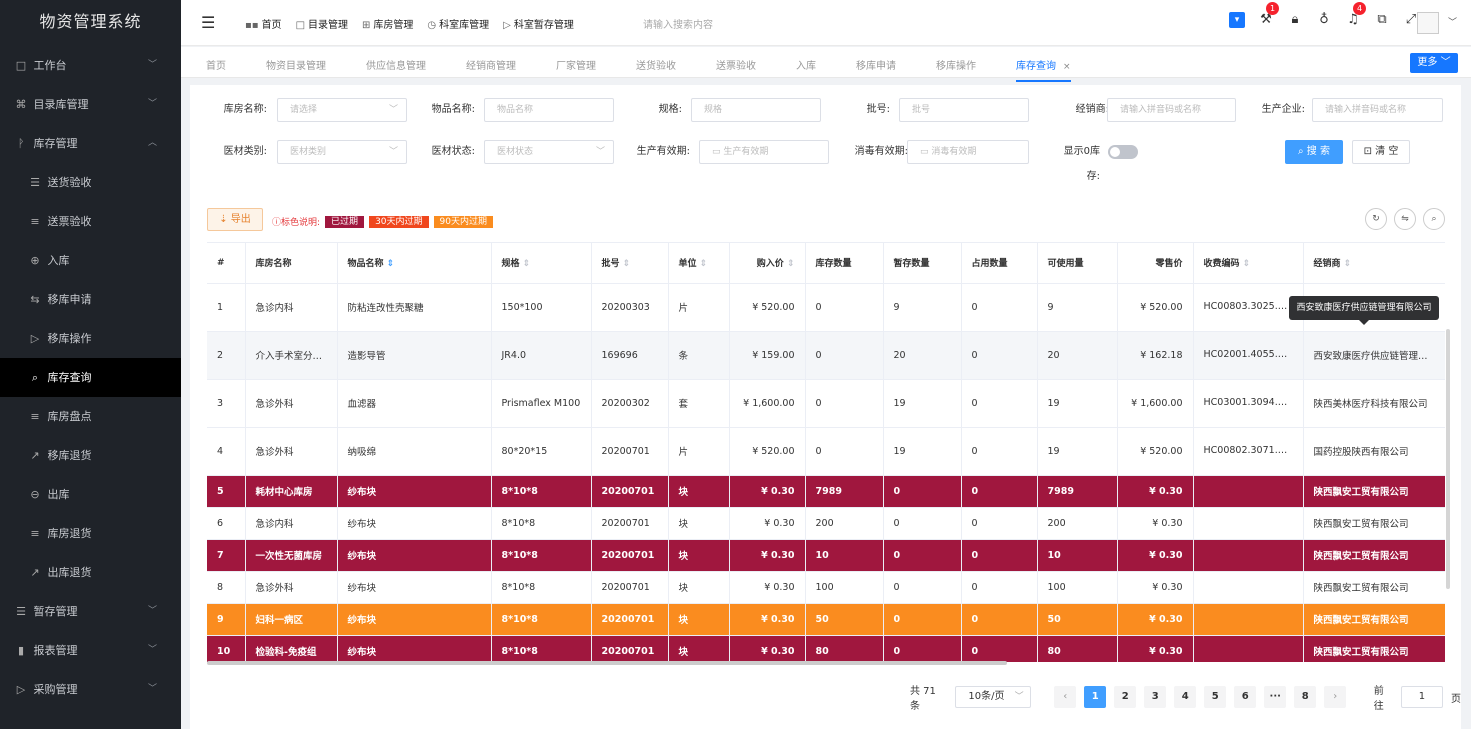  What do you see at coordinates (291, 263) in the screenshot?
I see `column-header: 库房名称` at bounding box center [291, 263].